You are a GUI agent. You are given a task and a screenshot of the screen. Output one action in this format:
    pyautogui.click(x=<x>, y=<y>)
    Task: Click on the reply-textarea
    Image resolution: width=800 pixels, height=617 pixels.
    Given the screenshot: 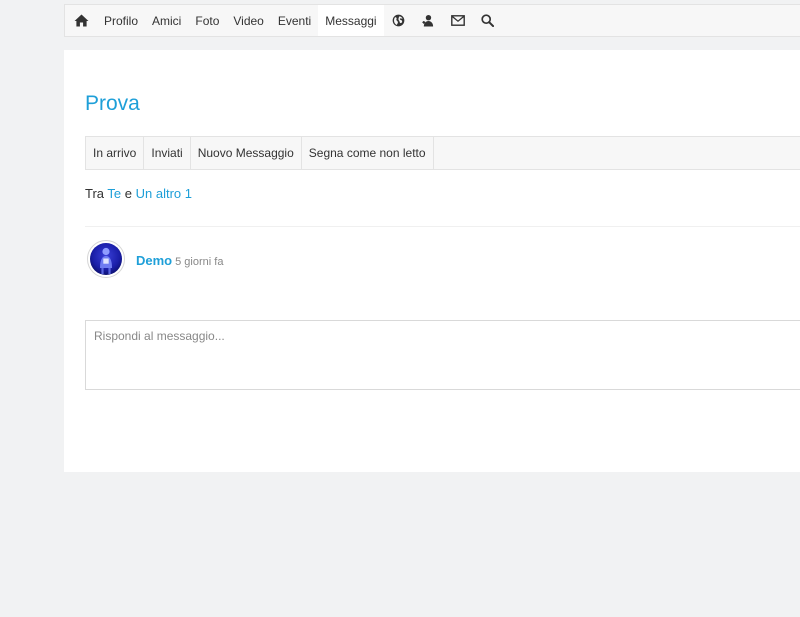 What is the action you would take?
    pyautogui.click(x=442, y=355)
    